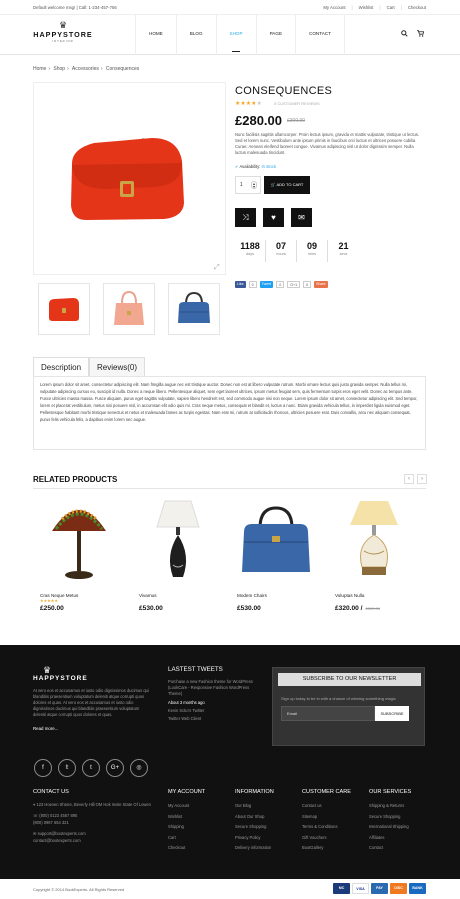 Image resolution: width=460 pixels, height=899 pixels. I want to click on countdown-days: 1188 days, so click(250, 251).